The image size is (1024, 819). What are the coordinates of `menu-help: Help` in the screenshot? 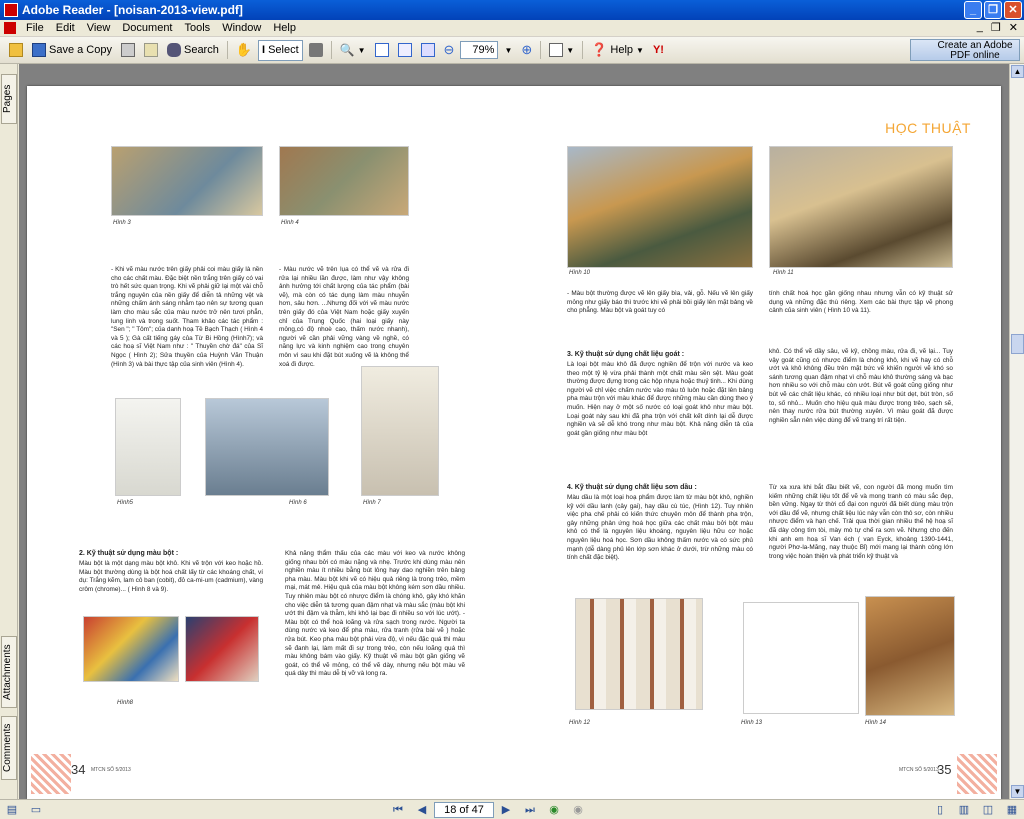 It's located at (284, 28).